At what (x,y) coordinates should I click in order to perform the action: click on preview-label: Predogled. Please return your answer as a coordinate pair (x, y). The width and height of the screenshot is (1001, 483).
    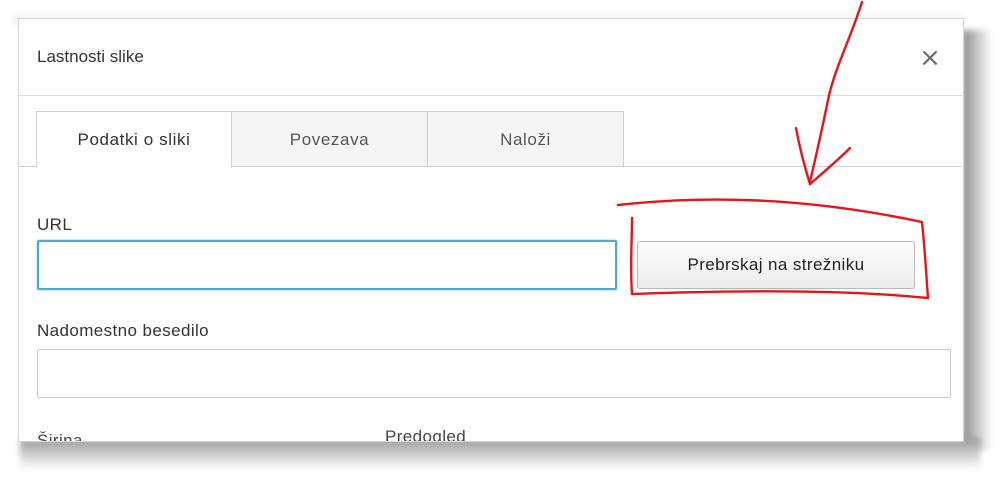
    Looking at the image, I should click on (426, 434).